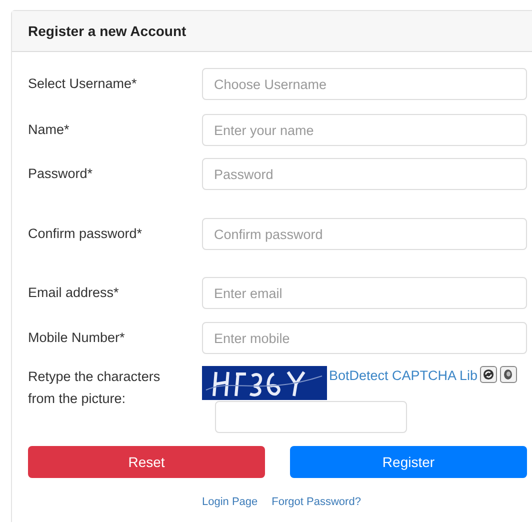 The image size is (532, 523). What do you see at coordinates (61, 173) in the screenshot?
I see `field-label: Password*` at bounding box center [61, 173].